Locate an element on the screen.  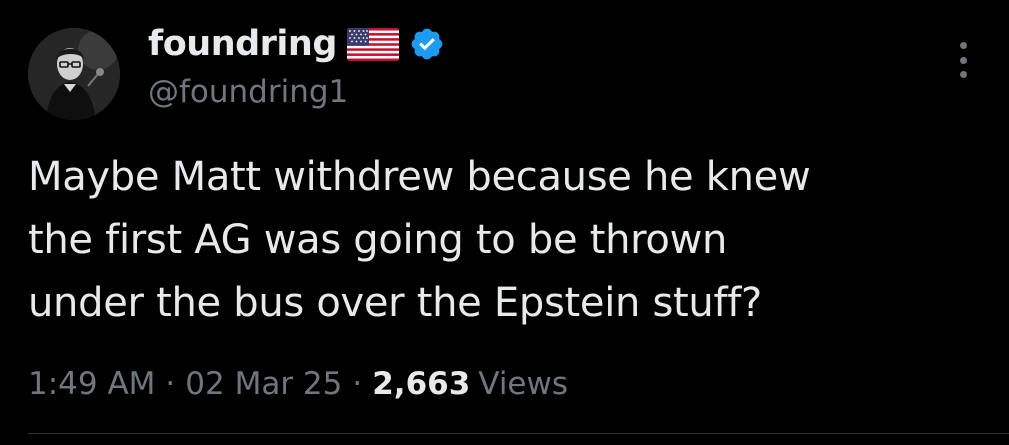
views-count: 2,663 is located at coordinates (421, 384).